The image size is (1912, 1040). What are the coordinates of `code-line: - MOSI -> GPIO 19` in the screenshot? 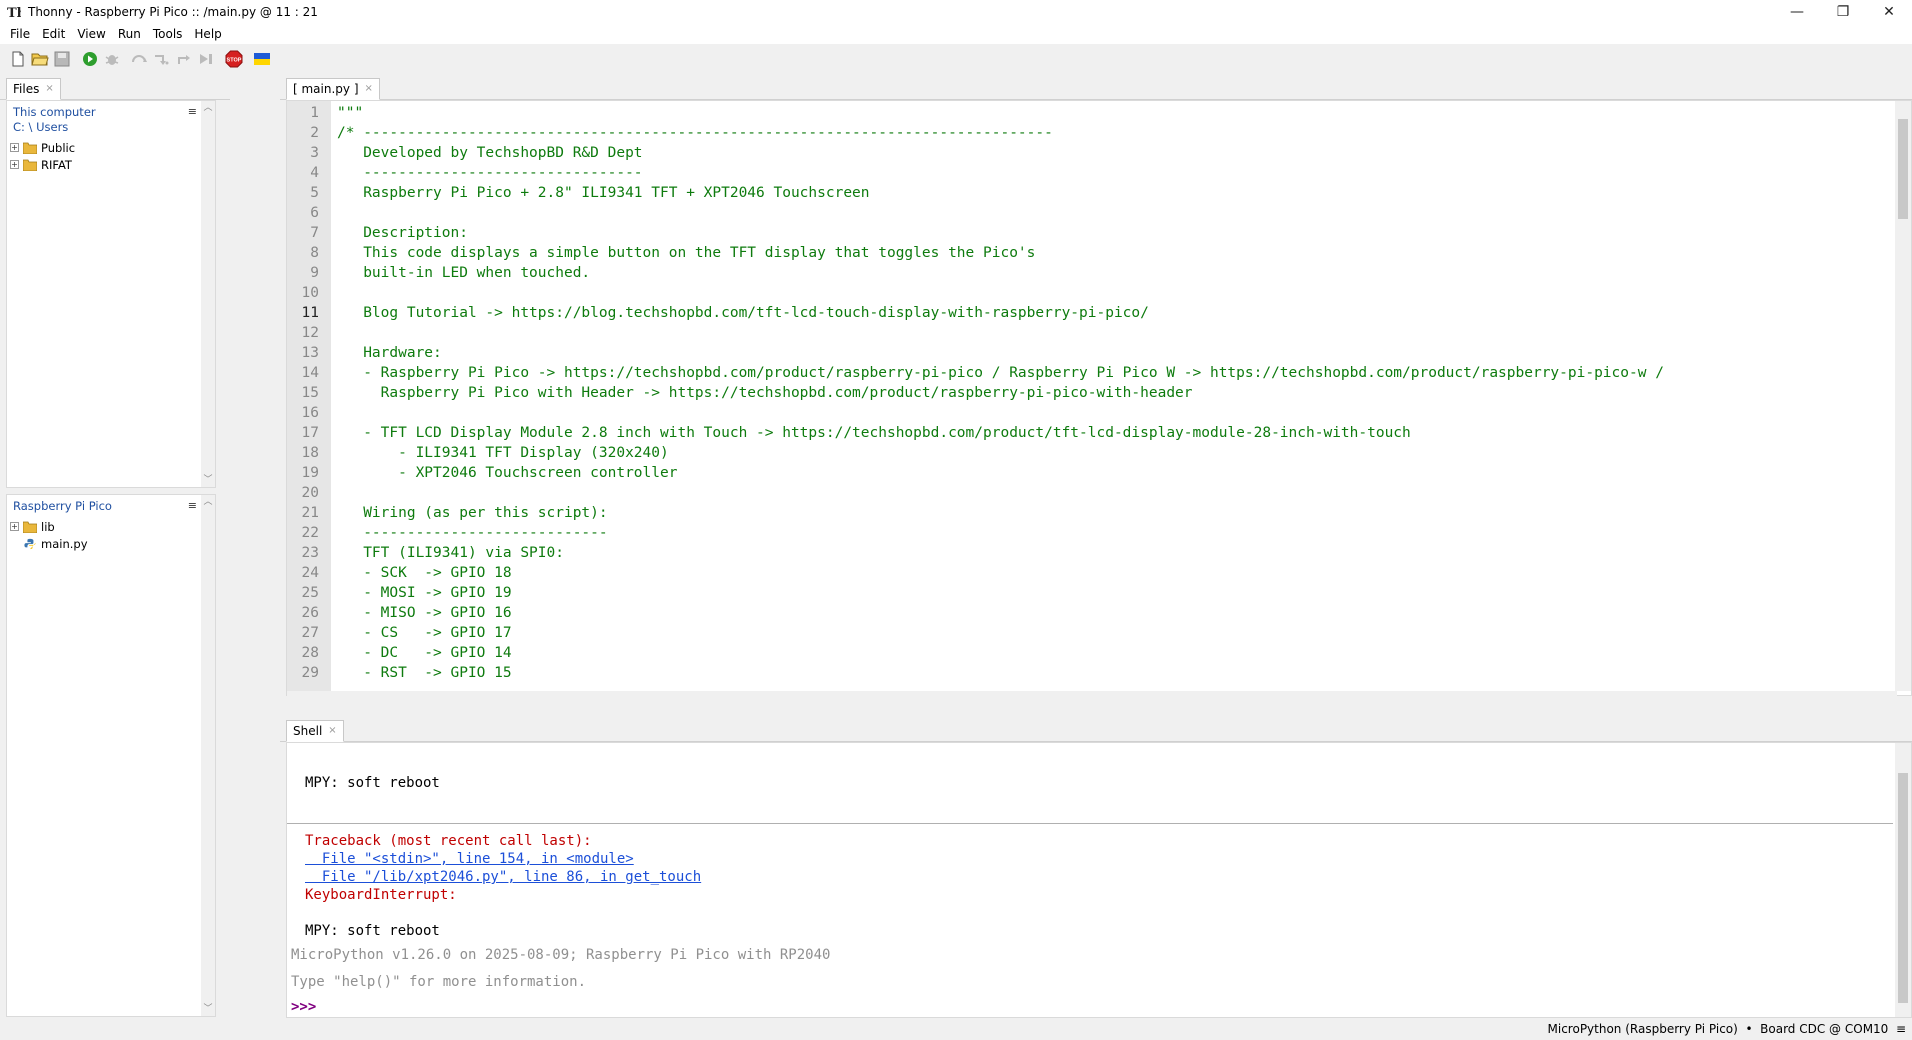 It's located at (424, 593).